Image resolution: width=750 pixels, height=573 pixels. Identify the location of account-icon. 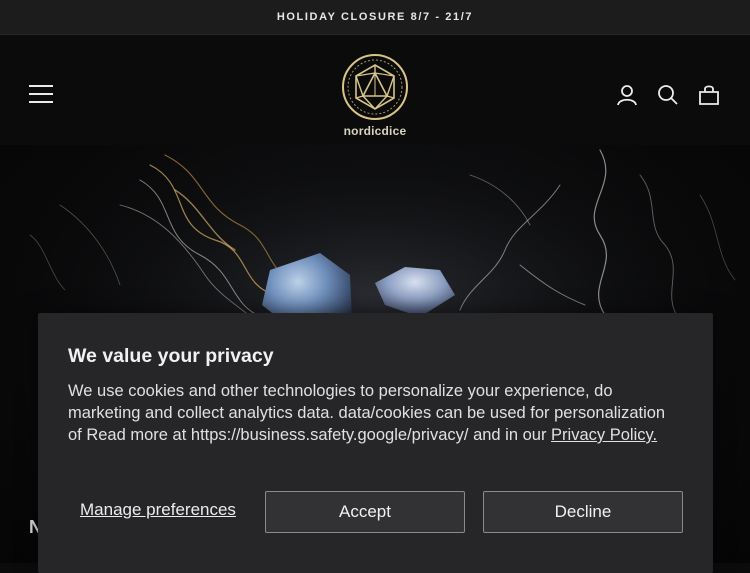
(627, 95).